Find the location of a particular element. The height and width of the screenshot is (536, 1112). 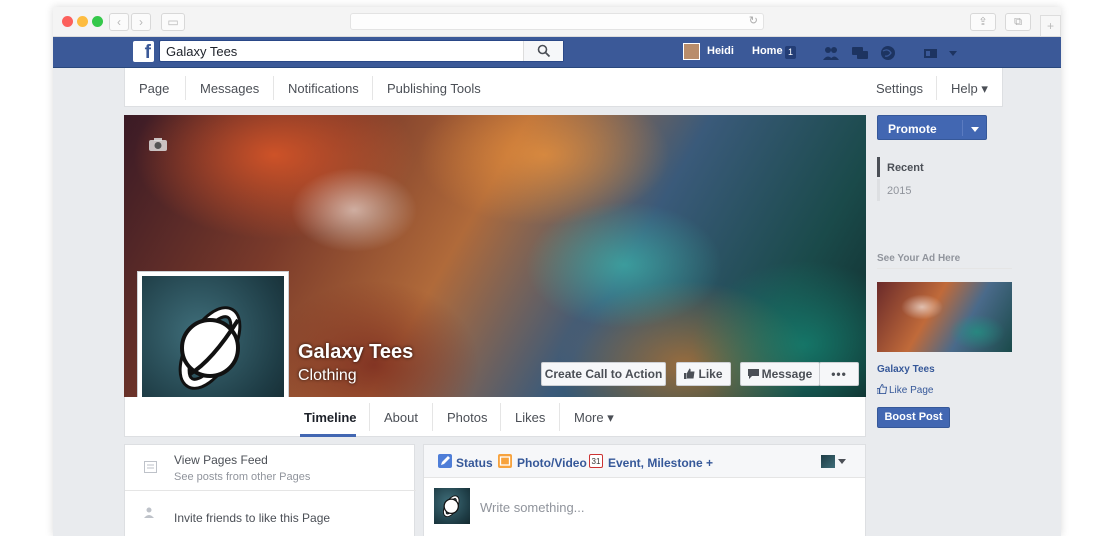

ad-like-page-link: Like Page is located at coordinates (905, 389).